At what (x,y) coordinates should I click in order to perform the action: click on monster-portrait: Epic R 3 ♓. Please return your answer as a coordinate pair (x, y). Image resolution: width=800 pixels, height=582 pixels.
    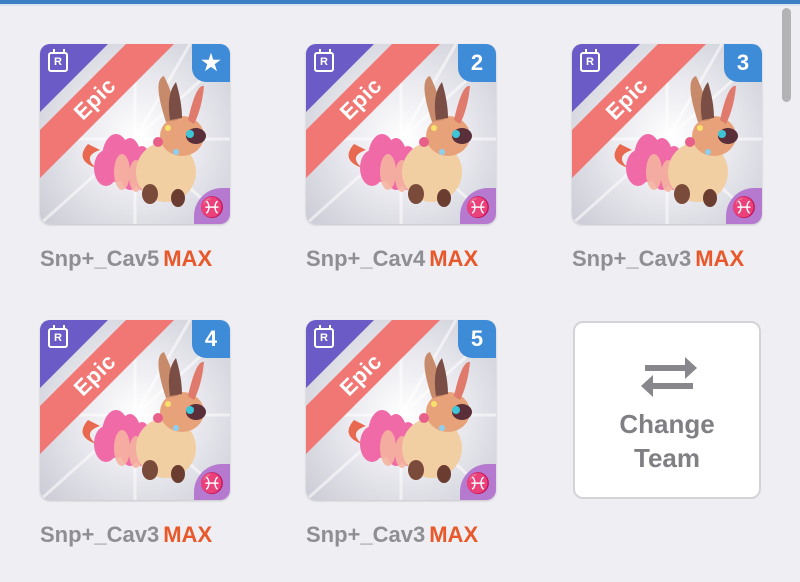
    Looking at the image, I should click on (667, 134).